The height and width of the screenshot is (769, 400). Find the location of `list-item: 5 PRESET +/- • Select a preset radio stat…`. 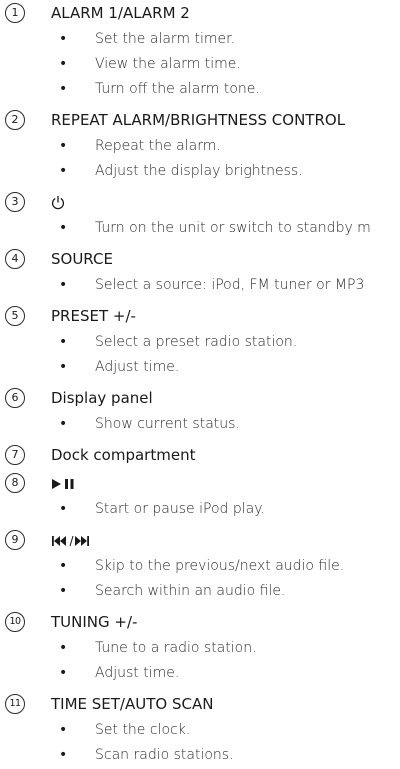

list-item: 5 PRESET +/- • Select a preset radio stat… is located at coordinates (200, 342).